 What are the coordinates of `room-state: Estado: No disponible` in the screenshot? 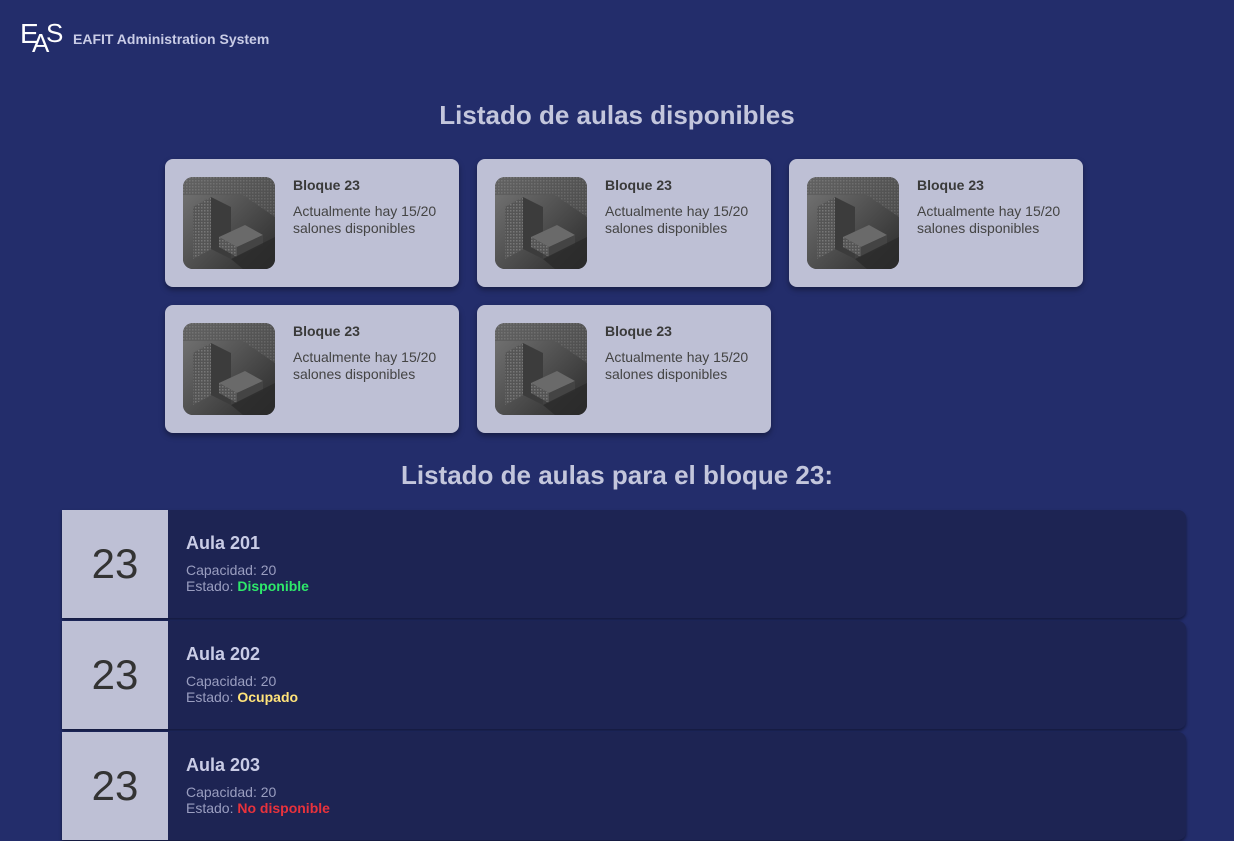 It's located at (258, 808).